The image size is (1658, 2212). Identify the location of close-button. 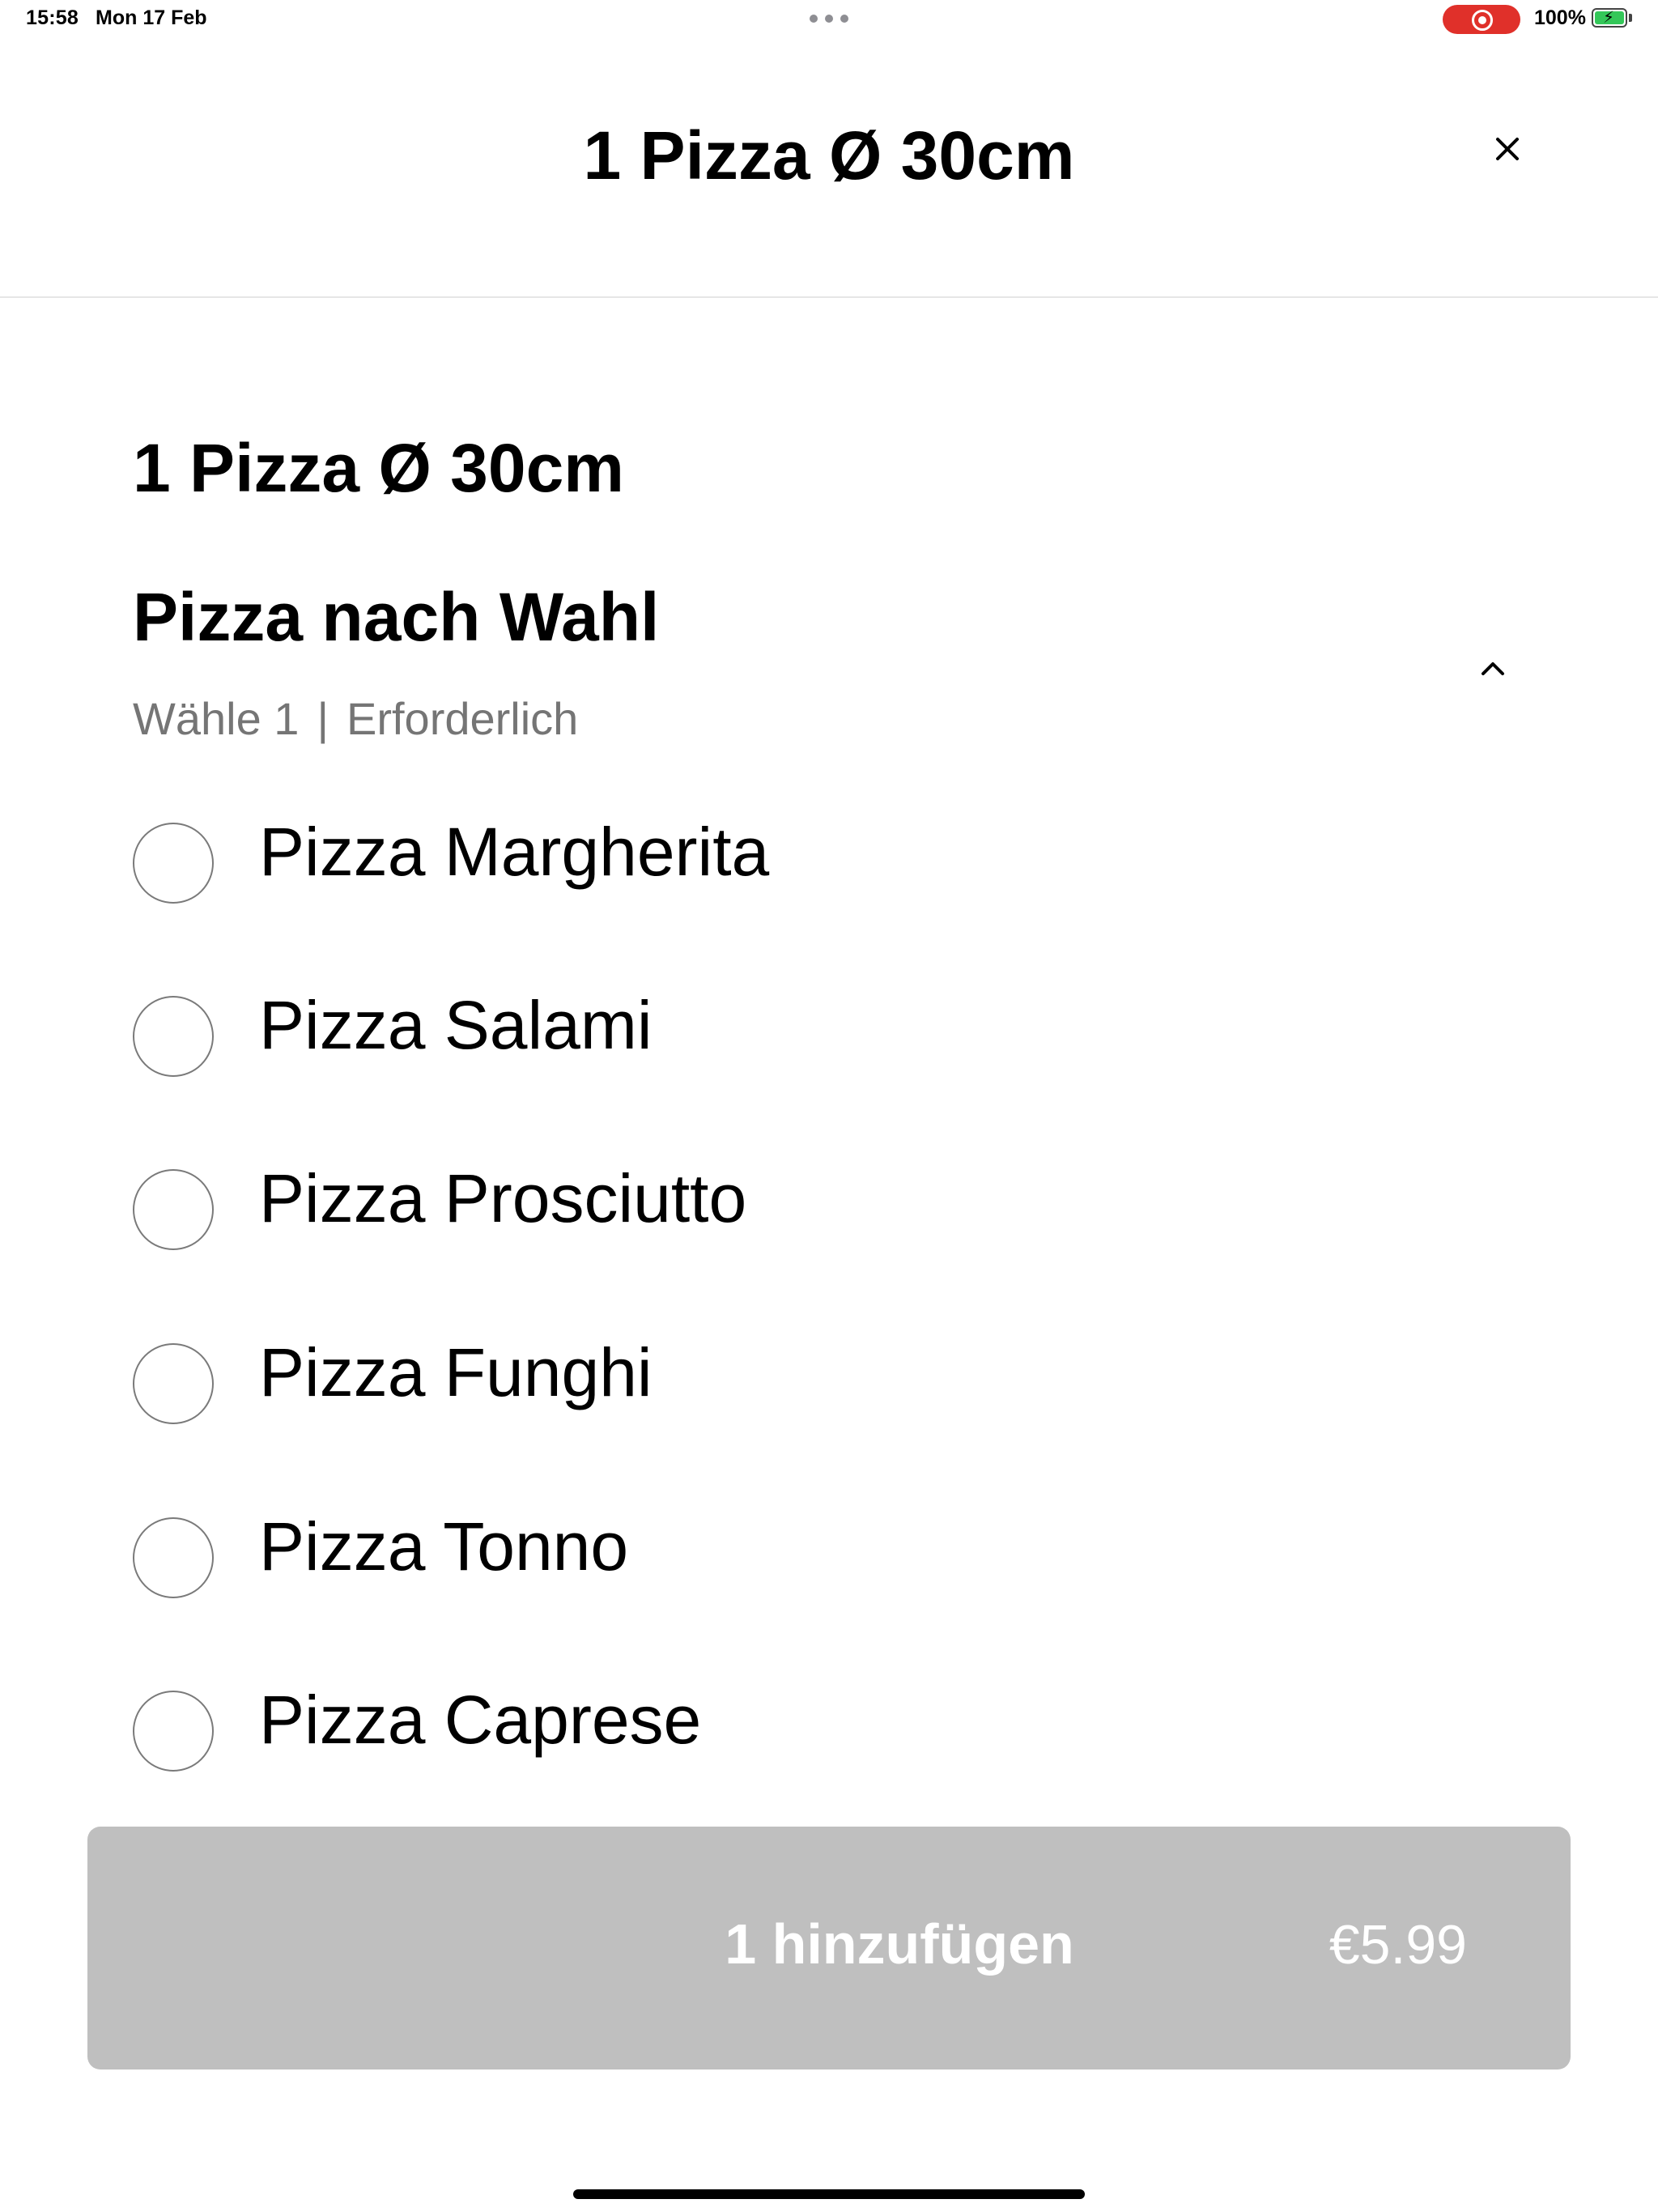
(1507, 149).